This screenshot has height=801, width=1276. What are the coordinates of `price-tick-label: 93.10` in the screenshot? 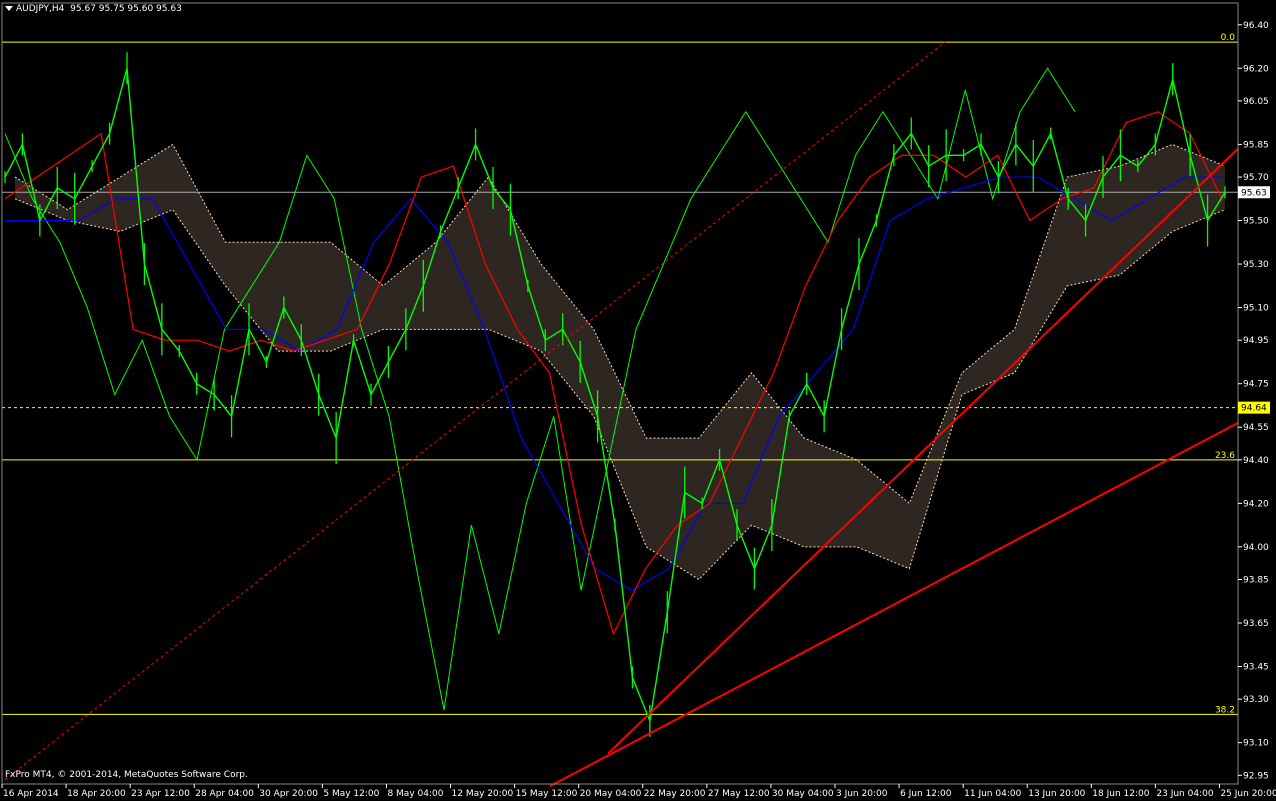 It's located at (1256, 744).